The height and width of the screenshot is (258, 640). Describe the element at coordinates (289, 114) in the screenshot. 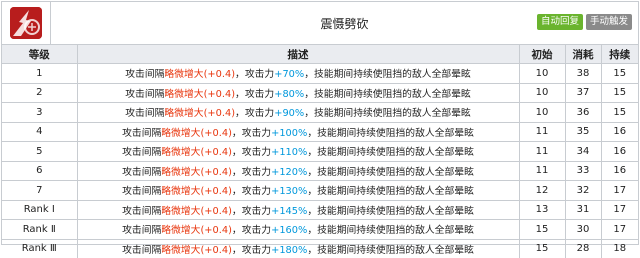

I see `desc-atk-value: +90%` at that location.